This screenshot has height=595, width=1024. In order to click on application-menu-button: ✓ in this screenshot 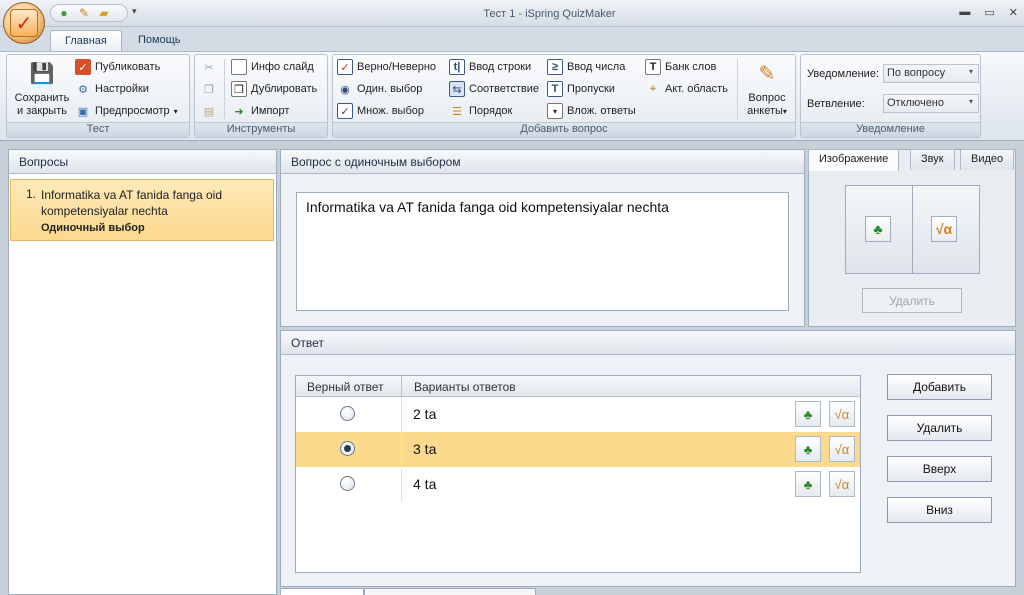, I will do `click(24, 23)`.